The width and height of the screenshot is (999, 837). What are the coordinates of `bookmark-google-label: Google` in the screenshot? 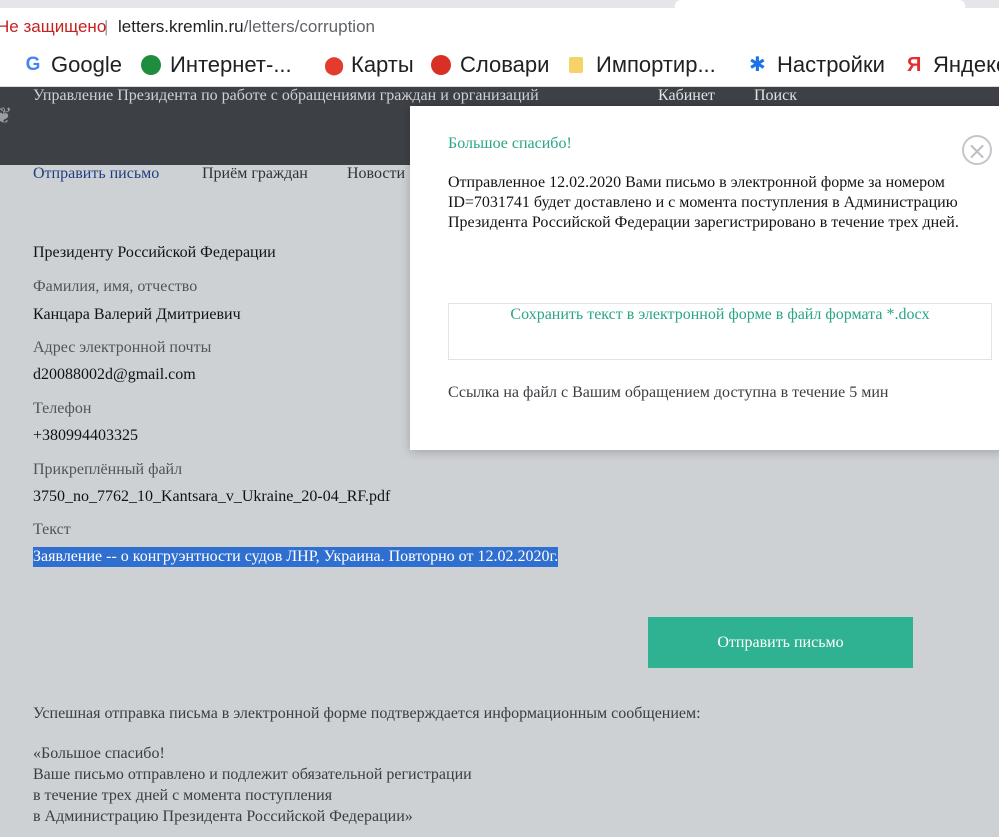 It's located at (86, 64).